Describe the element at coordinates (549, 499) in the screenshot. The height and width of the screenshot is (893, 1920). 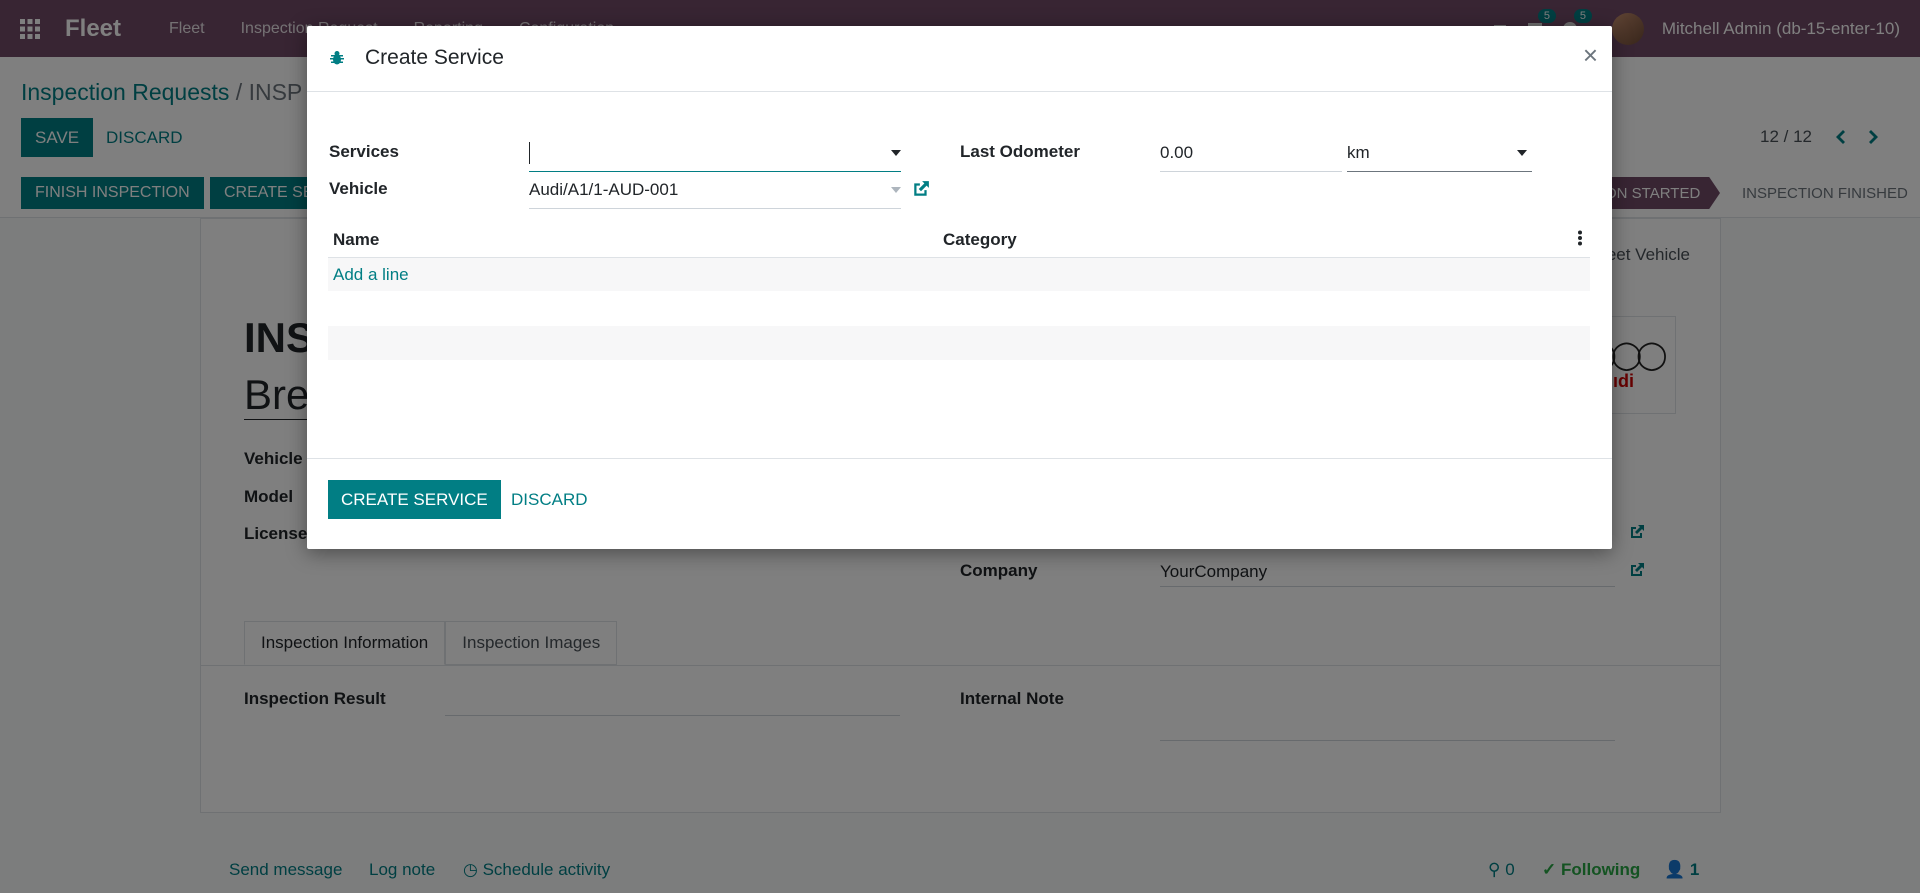
I see `modal-discard-button: DISCARD` at that location.